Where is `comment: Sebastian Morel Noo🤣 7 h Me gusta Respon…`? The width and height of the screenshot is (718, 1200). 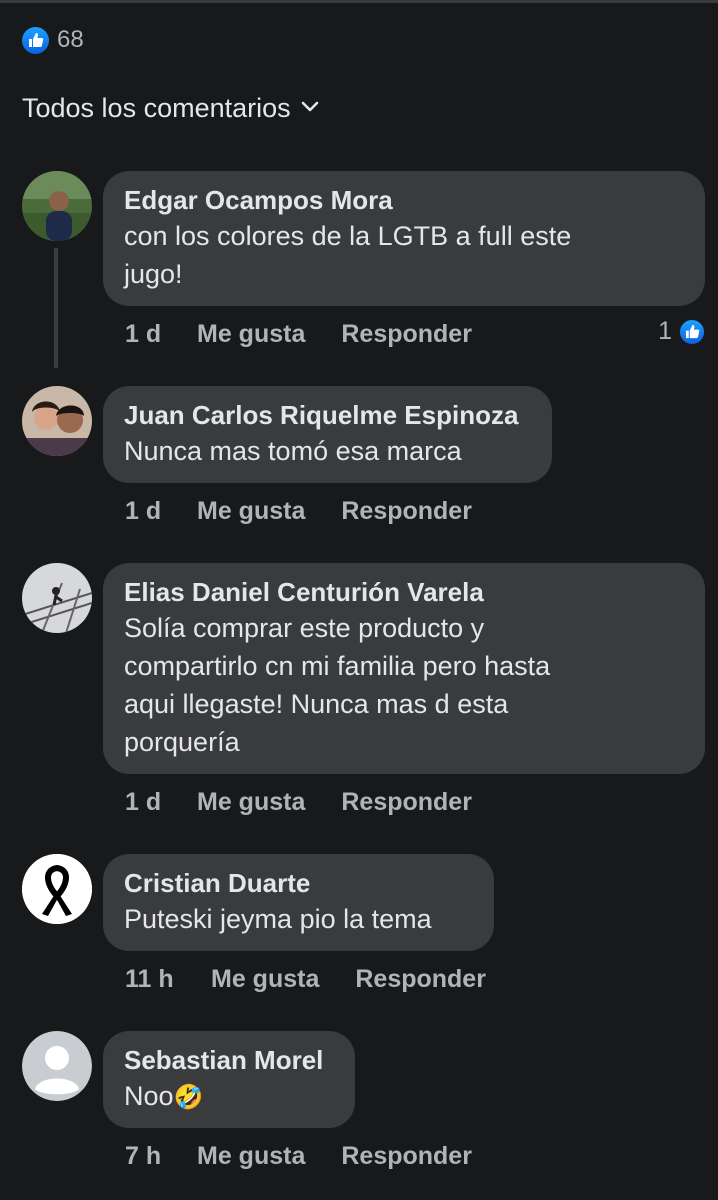 comment: Sebastian Morel Noo🤣 7 h Me gusta Respon… is located at coordinates (364, 1106).